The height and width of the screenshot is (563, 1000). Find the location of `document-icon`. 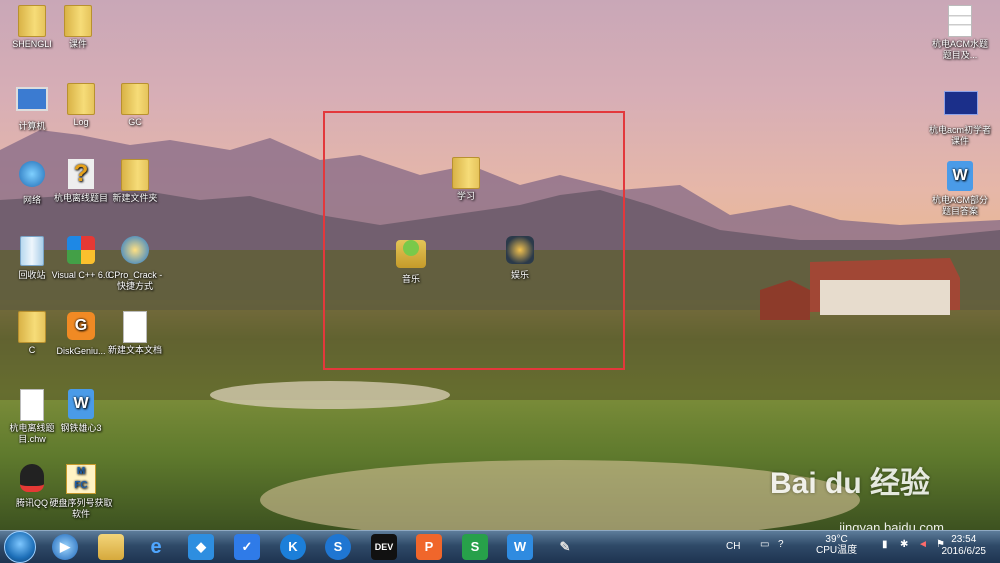

document-icon is located at coordinates (32, 405).